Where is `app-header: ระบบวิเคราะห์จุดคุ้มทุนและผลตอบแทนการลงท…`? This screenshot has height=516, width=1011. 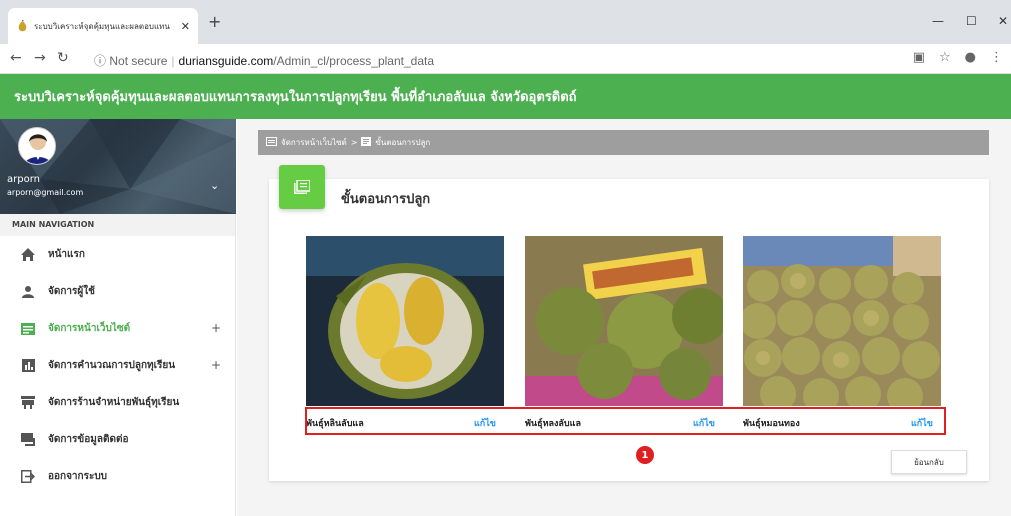 app-header: ระบบวิเคราะห์จุดคุ้มทุนและผลตอบแทนการลงท… is located at coordinates (505, 96).